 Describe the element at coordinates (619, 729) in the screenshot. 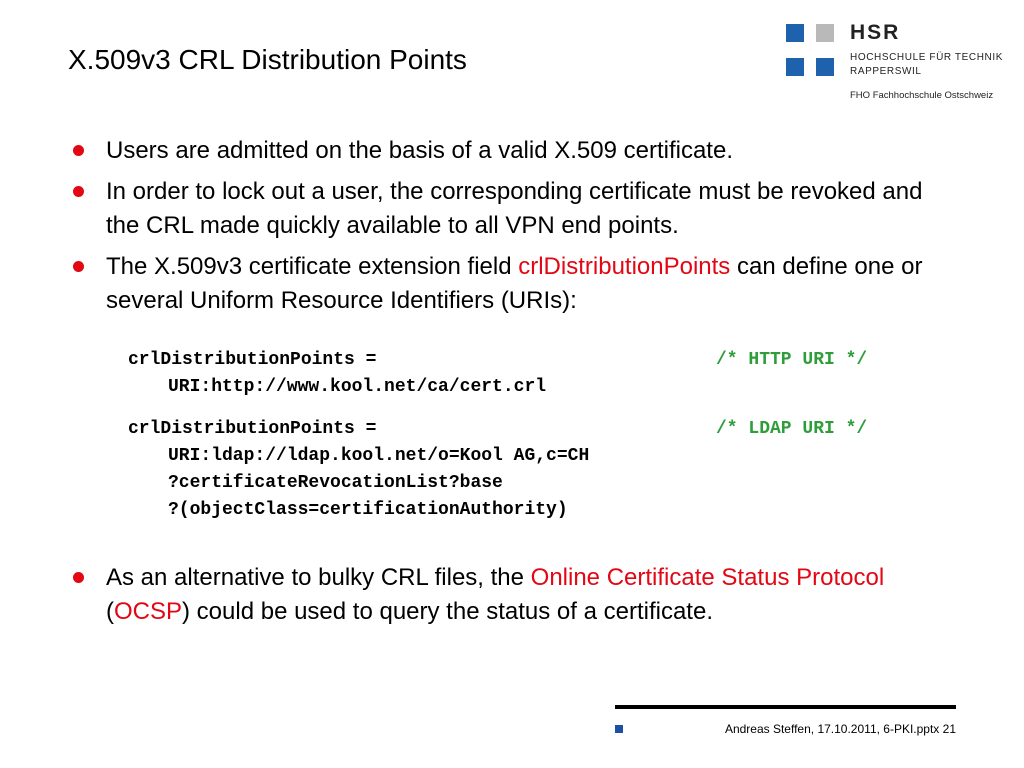

I see `footer-square-icon` at that location.